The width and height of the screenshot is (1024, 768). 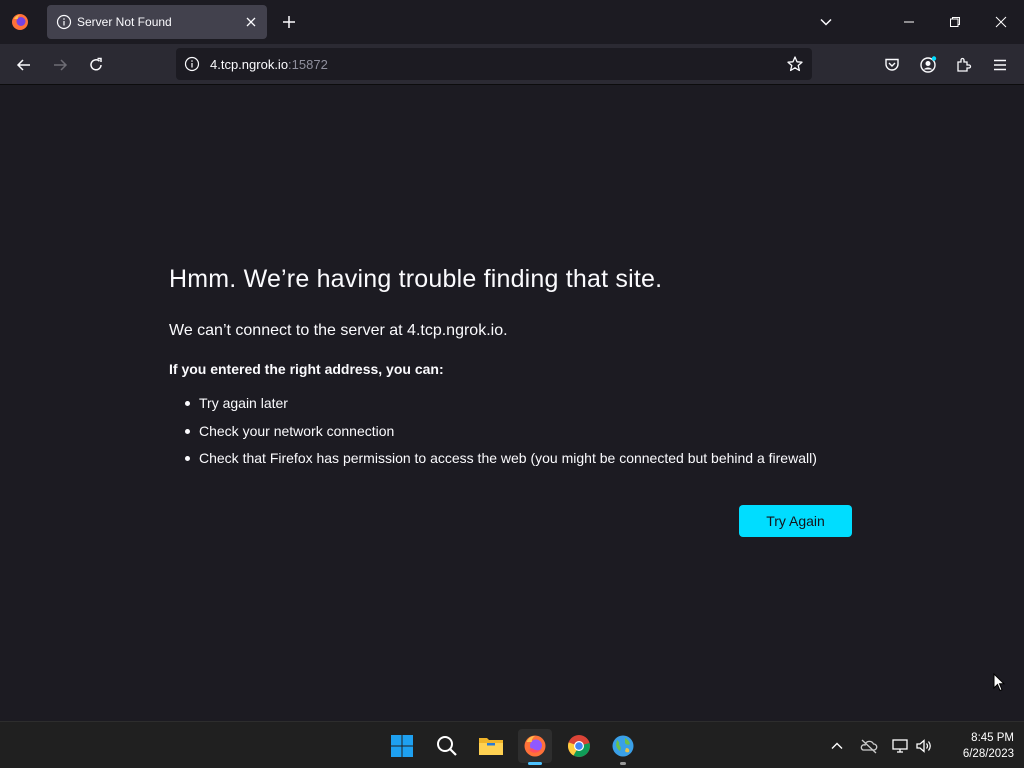 What do you see at coordinates (623, 763) in the screenshot?
I see `running-app-indicator` at bounding box center [623, 763].